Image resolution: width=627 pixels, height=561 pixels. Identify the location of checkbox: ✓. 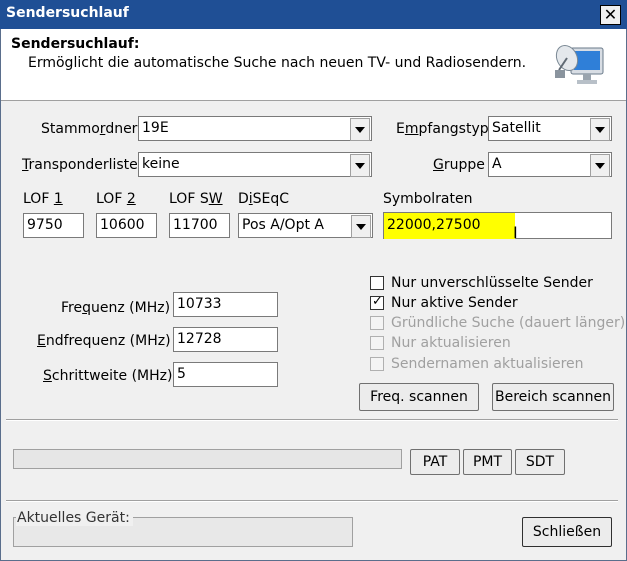
(377, 302).